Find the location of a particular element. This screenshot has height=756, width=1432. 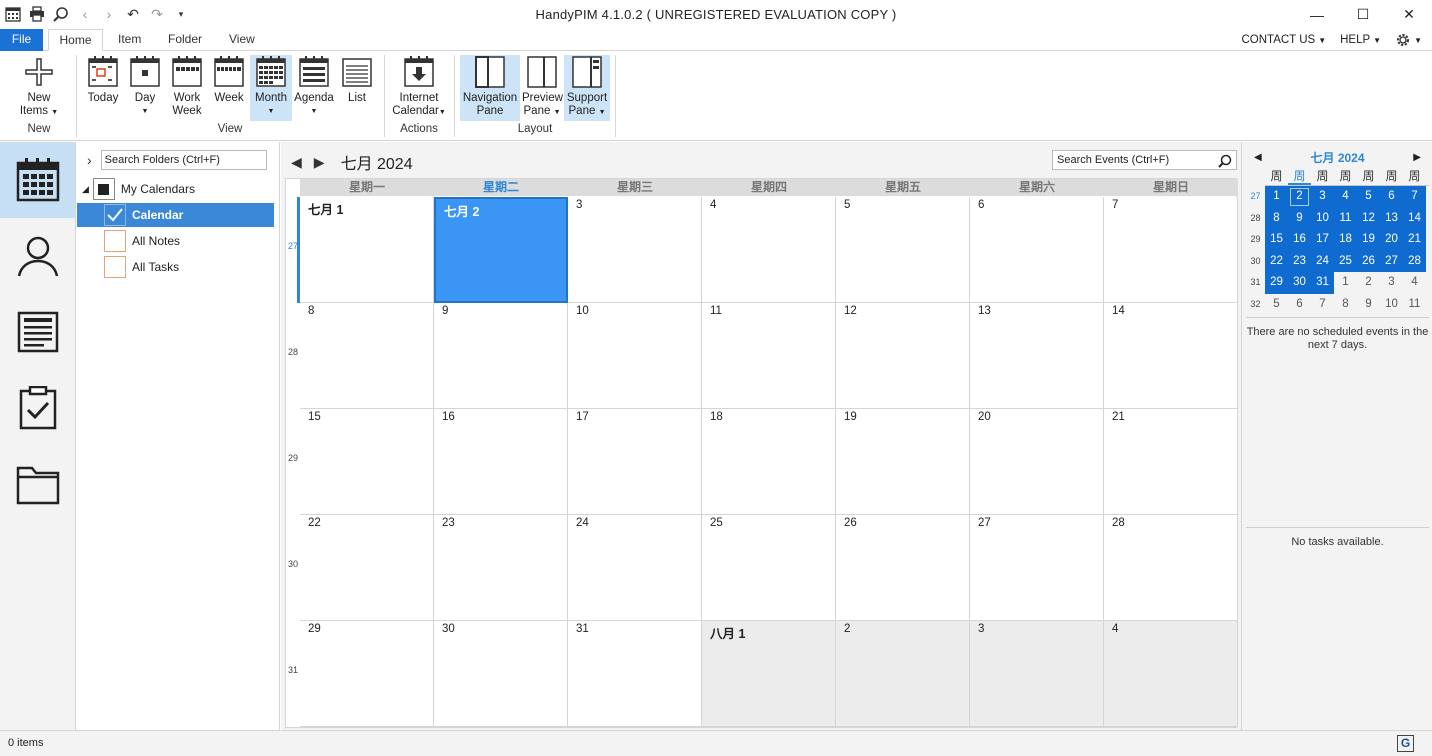

work-week-button: Work Week is located at coordinates (187, 86).